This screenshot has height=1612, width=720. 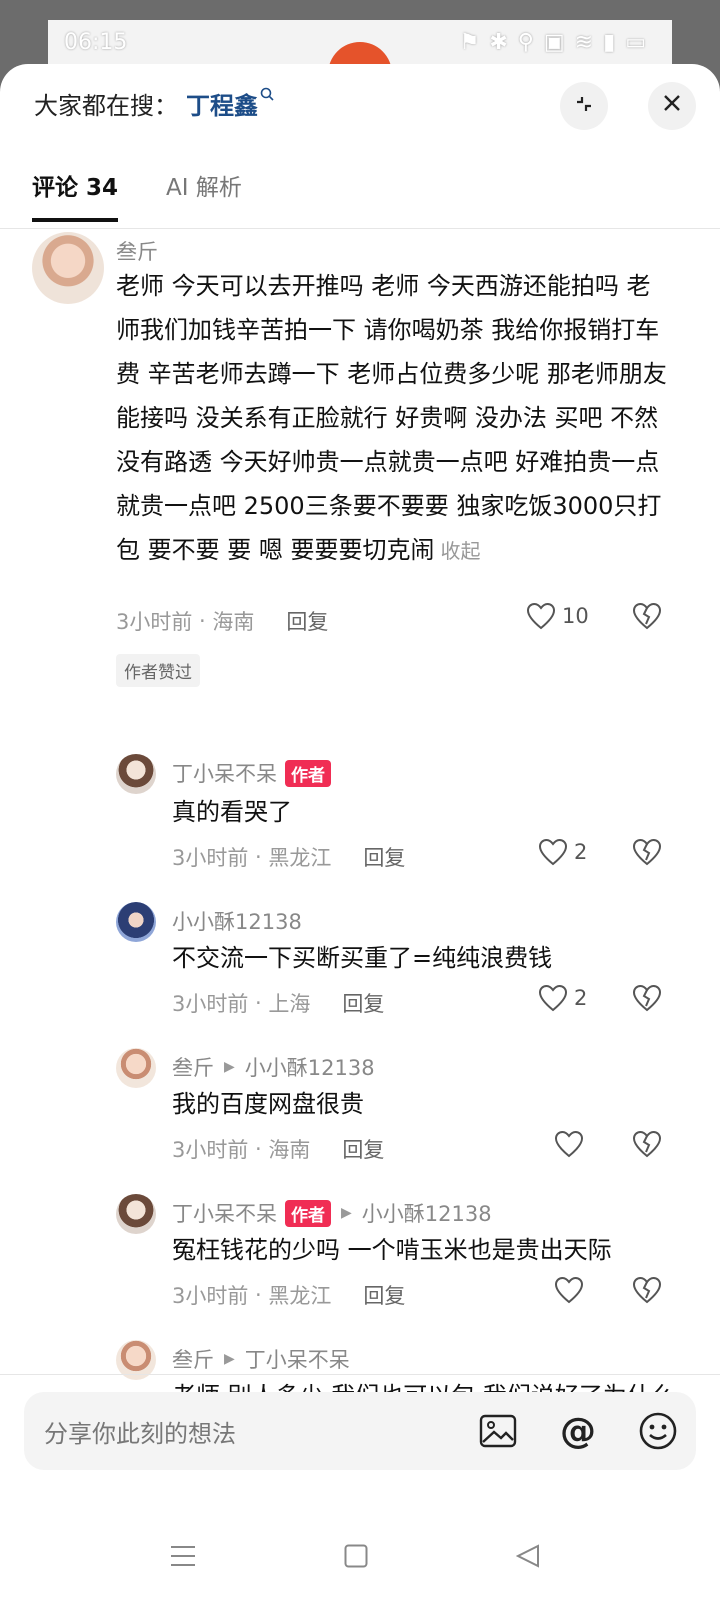 What do you see at coordinates (332, 1213) in the screenshot?
I see `reply-nickname: 丁小呆不呆 作者 ▶ 小小酥12138` at bounding box center [332, 1213].